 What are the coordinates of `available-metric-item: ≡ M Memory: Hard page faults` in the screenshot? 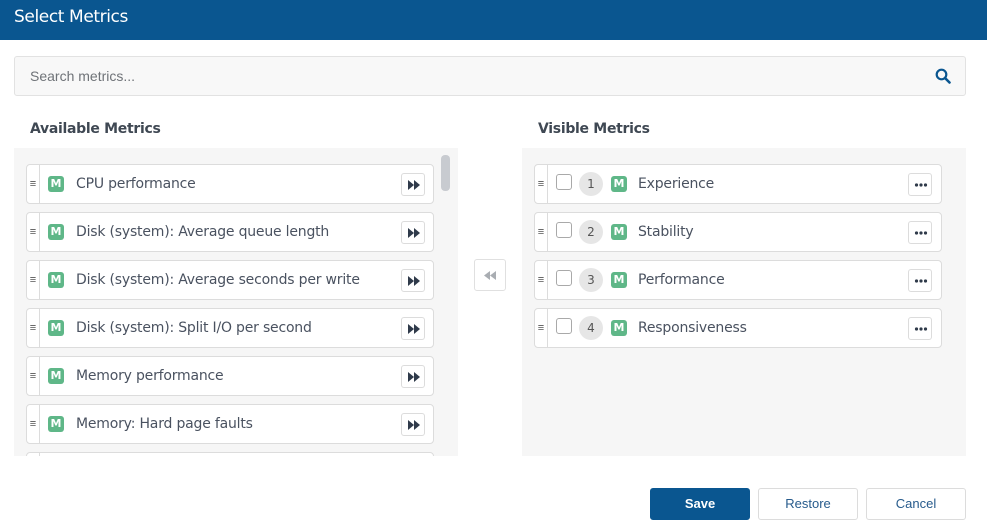 It's located at (230, 424).